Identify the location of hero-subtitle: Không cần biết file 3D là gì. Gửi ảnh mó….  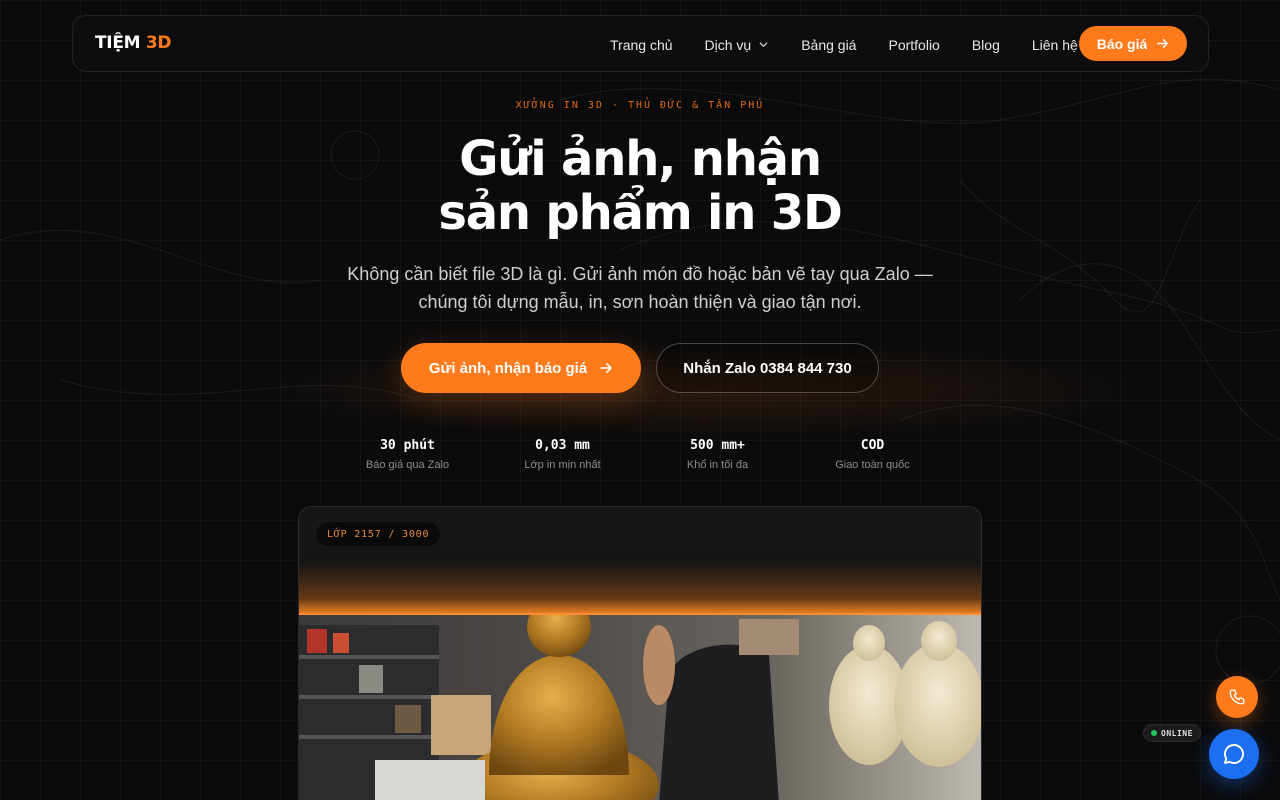
(640, 288).